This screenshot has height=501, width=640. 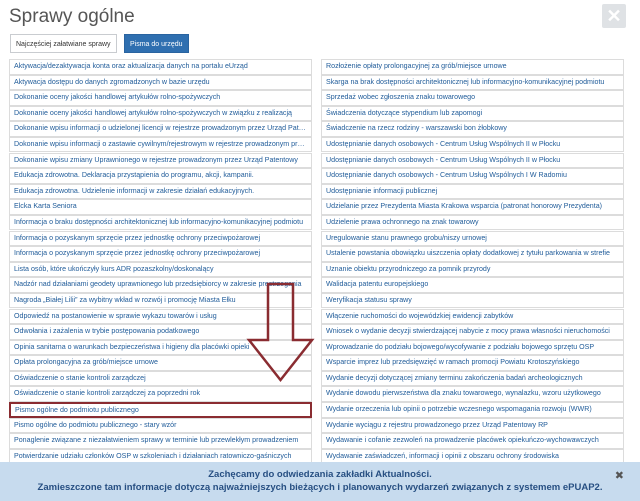 What do you see at coordinates (619, 475) in the screenshot?
I see `banner-close-icon: ✖` at bounding box center [619, 475].